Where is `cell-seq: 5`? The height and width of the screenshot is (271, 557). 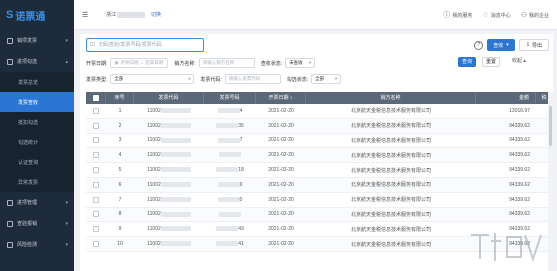
cell-seq: 5 is located at coordinates (120, 170).